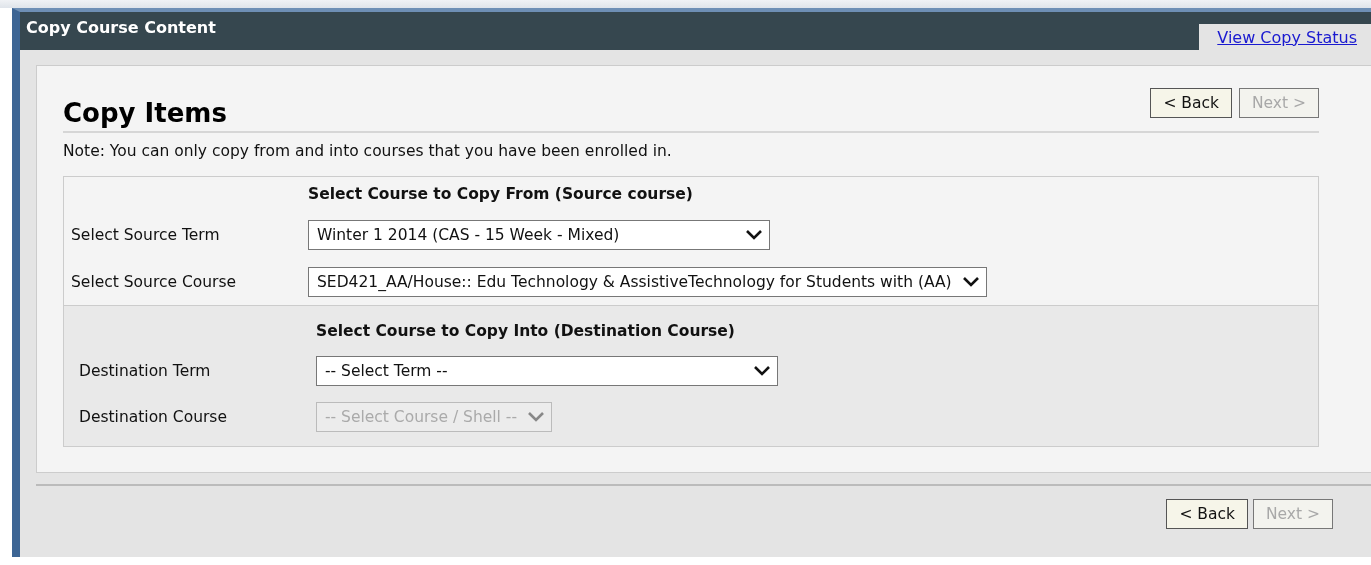  I want to click on section-heading: Select Course to Copy Into (Destination Course), so click(526, 331).